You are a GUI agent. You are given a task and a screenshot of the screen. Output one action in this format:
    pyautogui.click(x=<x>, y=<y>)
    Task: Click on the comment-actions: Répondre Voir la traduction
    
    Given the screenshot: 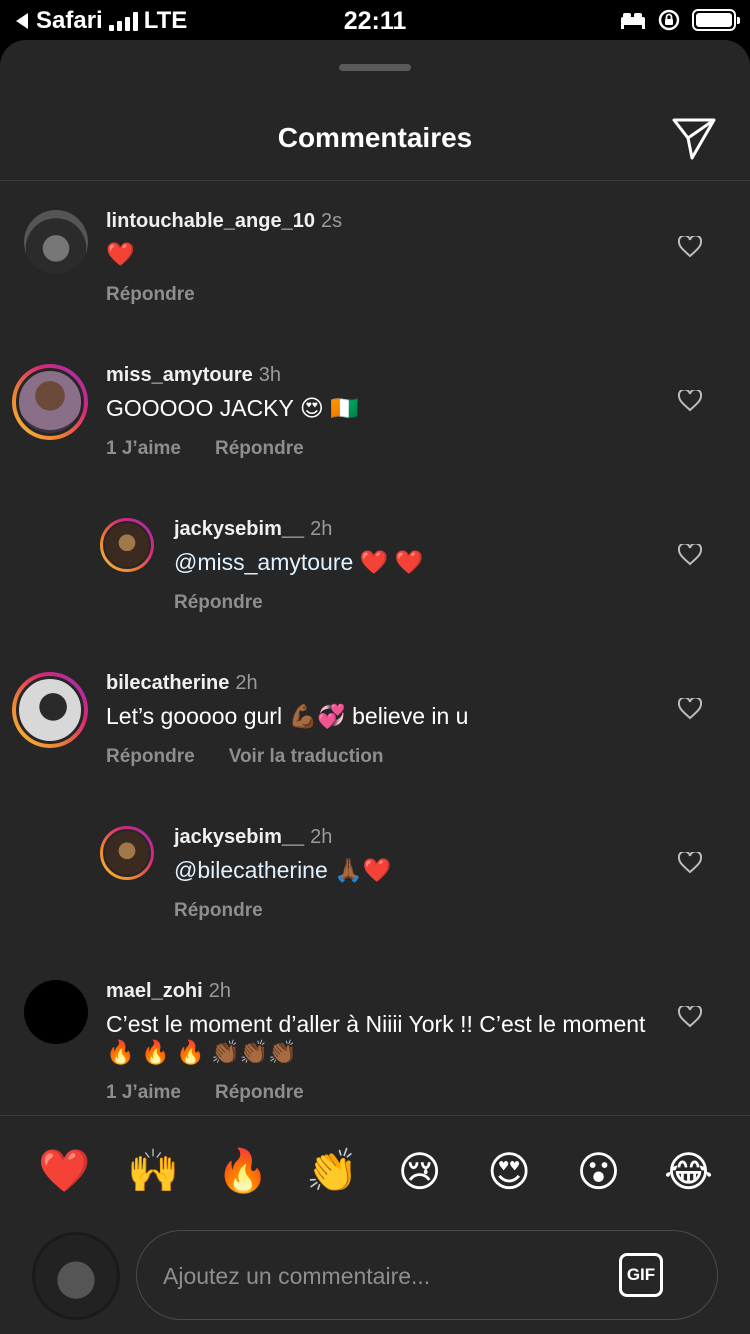 What is the action you would take?
    pyautogui.click(x=245, y=757)
    